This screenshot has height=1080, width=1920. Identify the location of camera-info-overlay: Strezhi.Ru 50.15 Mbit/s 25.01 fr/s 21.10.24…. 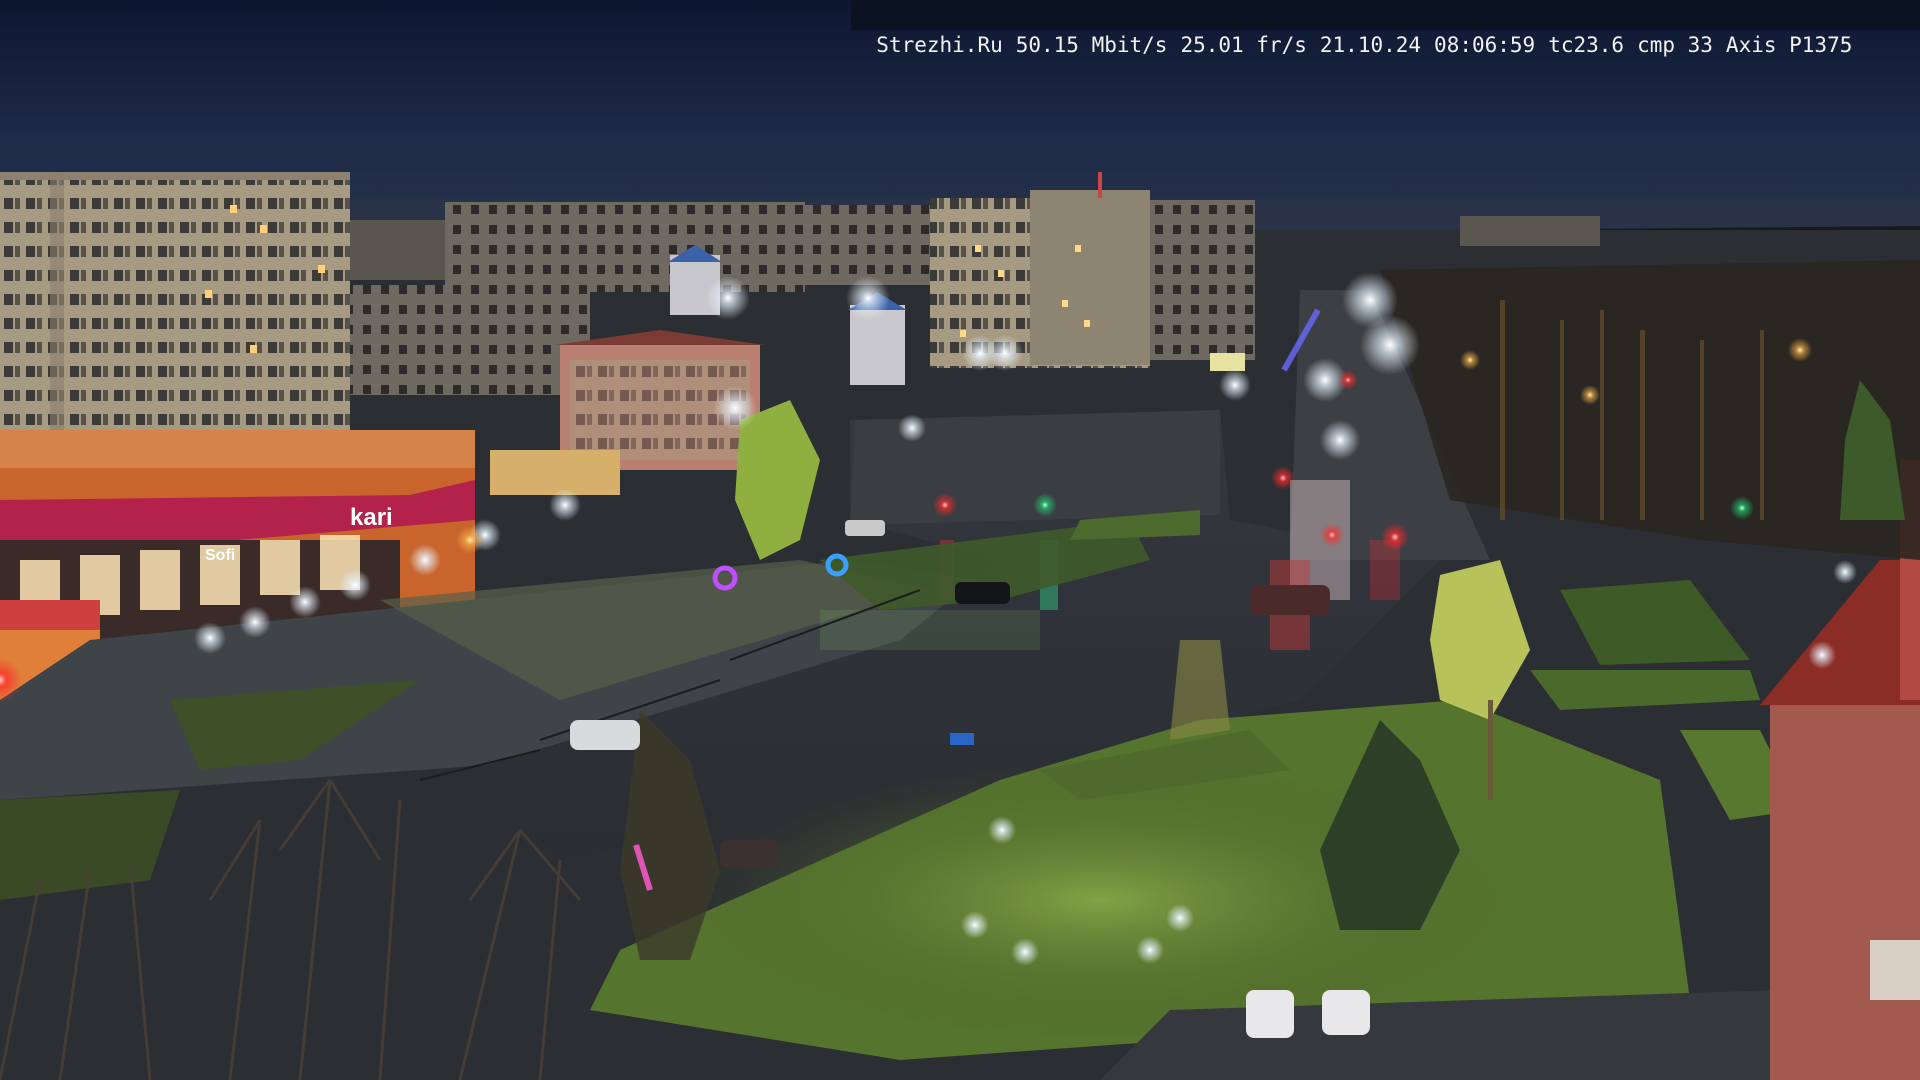
(1385, 28).